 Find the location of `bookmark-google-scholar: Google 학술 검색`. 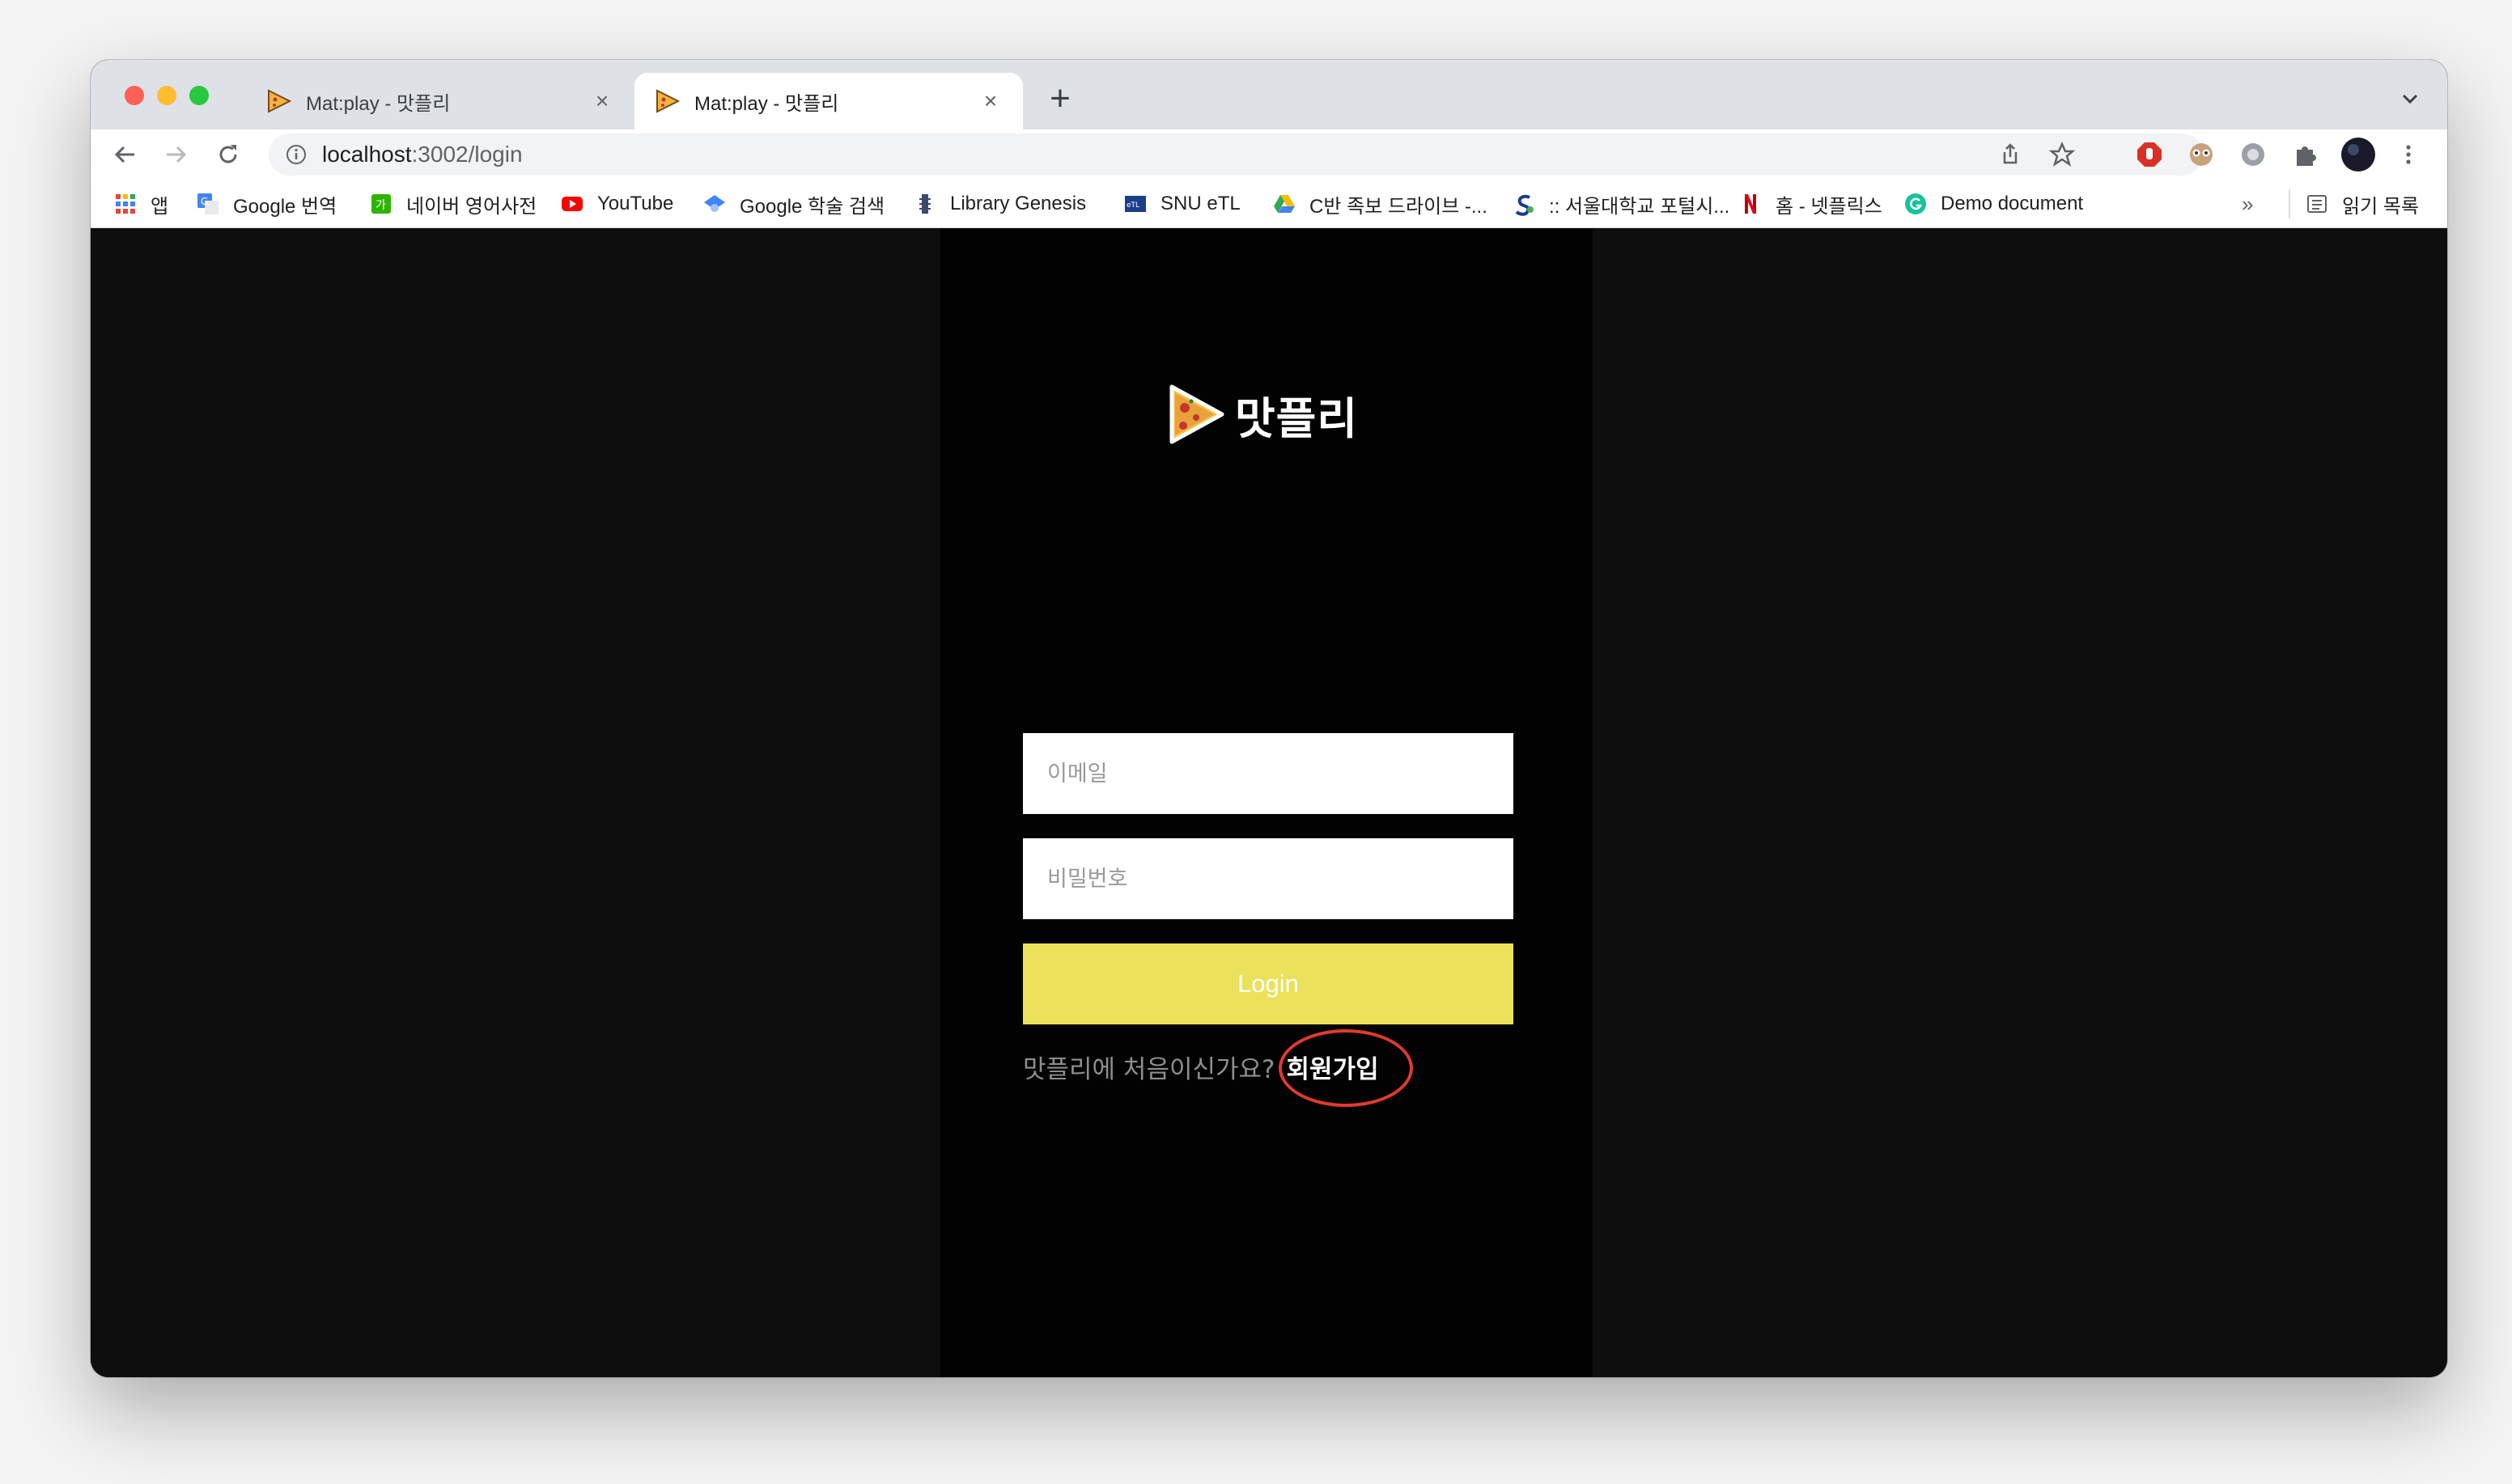

bookmark-google-scholar: Google 학술 검색 is located at coordinates (793, 203).